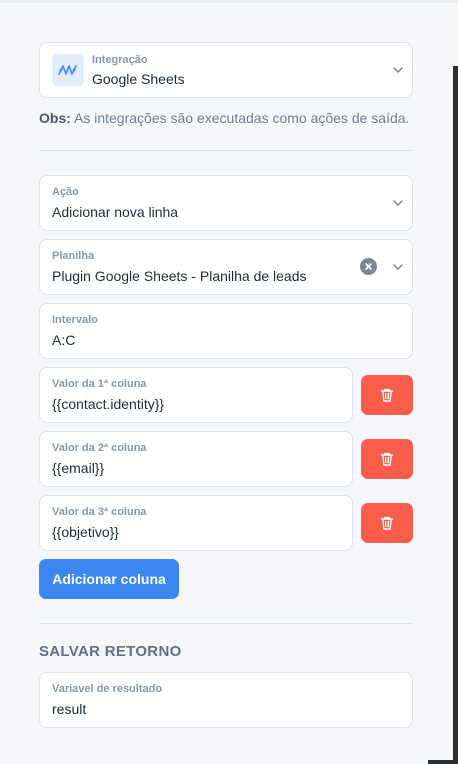  Describe the element at coordinates (109, 579) in the screenshot. I see `add-column-button: Adicionar coluna` at that location.